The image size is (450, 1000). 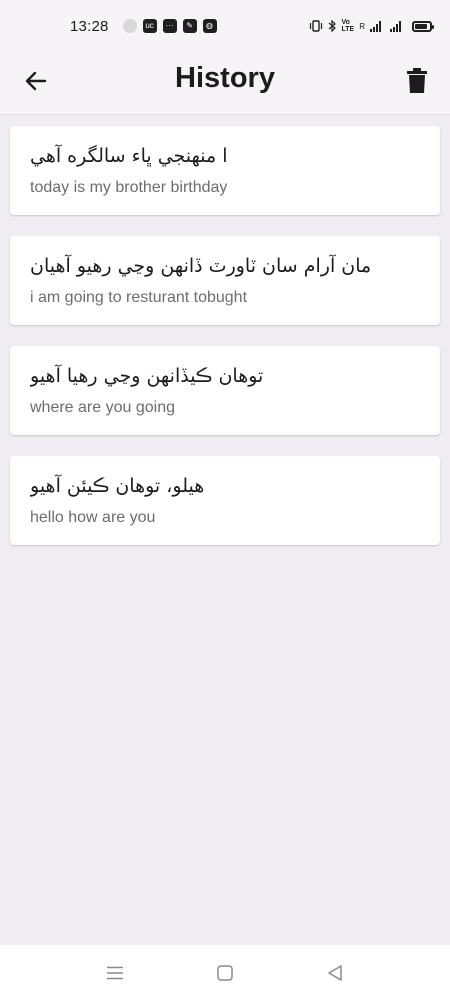 I want to click on status-bar: 13:28 uc ··· ✎ ◍ Vo LTE R, so click(x=225, y=26).